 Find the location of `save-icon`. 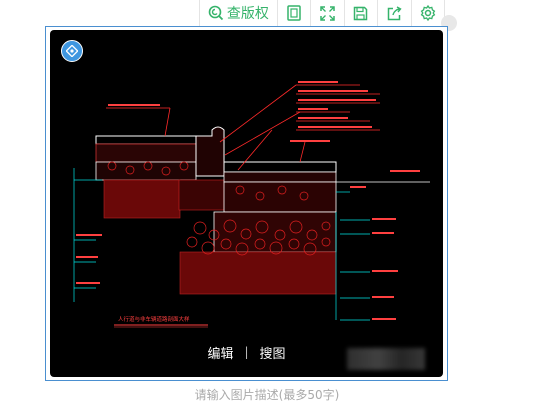

save-icon is located at coordinates (361, 13).